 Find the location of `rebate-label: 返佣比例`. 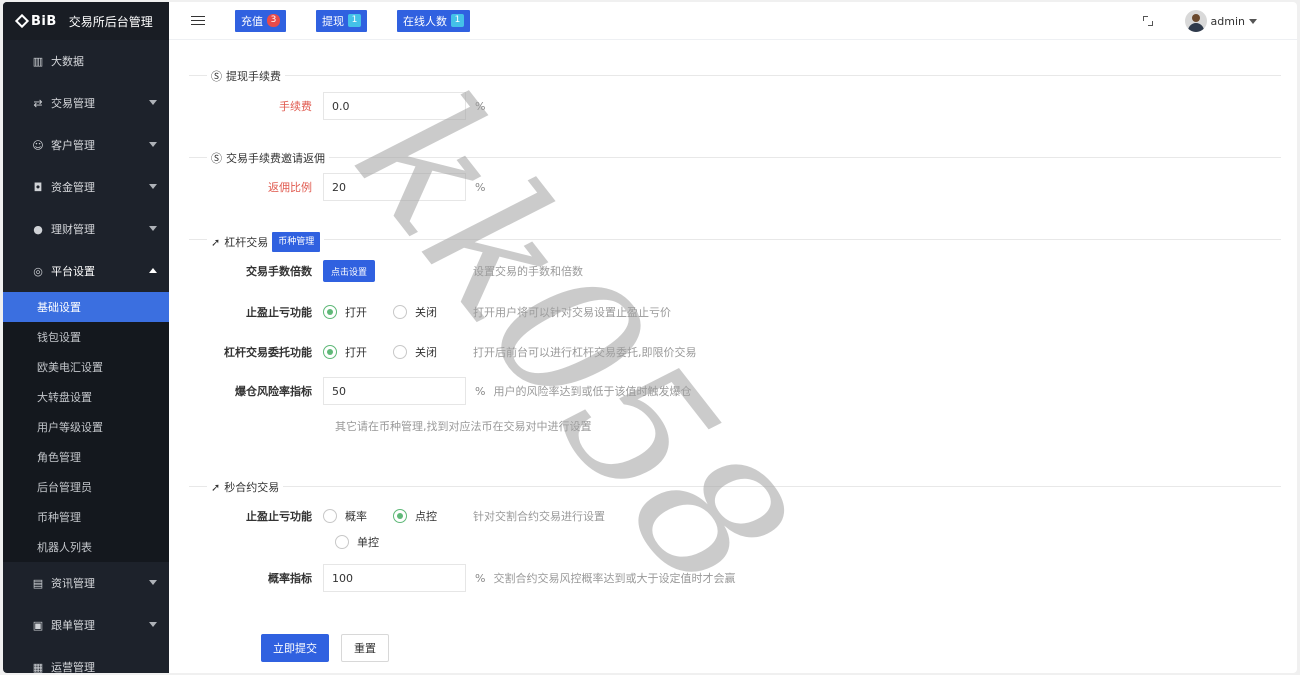

rebate-label: 返佣比例 is located at coordinates (290, 187).